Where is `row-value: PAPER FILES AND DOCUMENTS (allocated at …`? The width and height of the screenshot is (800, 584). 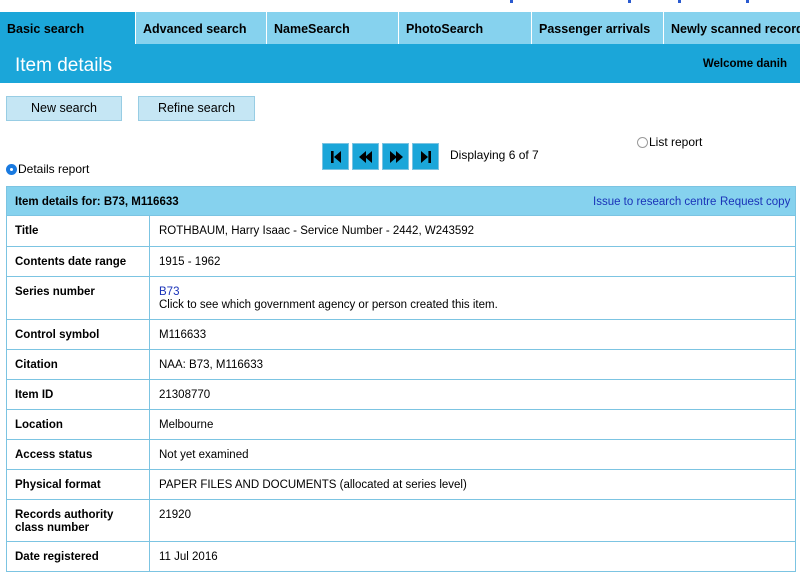
row-value: PAPER FILES AND DOCUMENTS (allocated at … is located at coordinates (313, 485).